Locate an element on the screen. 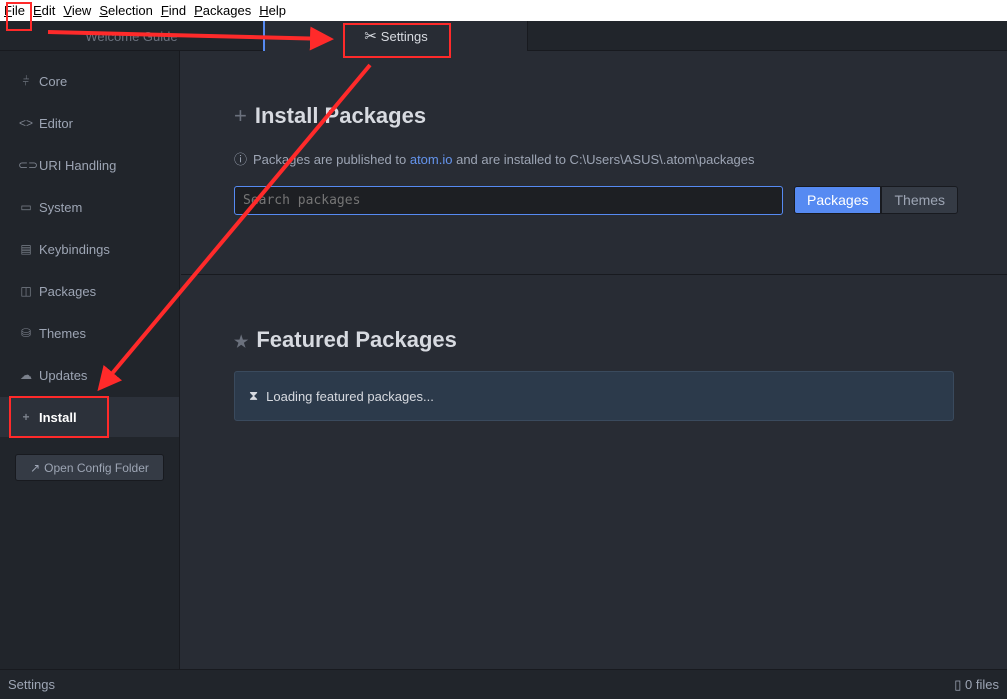 Image resolution: width=1007 pixels, height=699 pixels. tab-welcome-guide: Welcome Guide is located at coordinates (132, 36).